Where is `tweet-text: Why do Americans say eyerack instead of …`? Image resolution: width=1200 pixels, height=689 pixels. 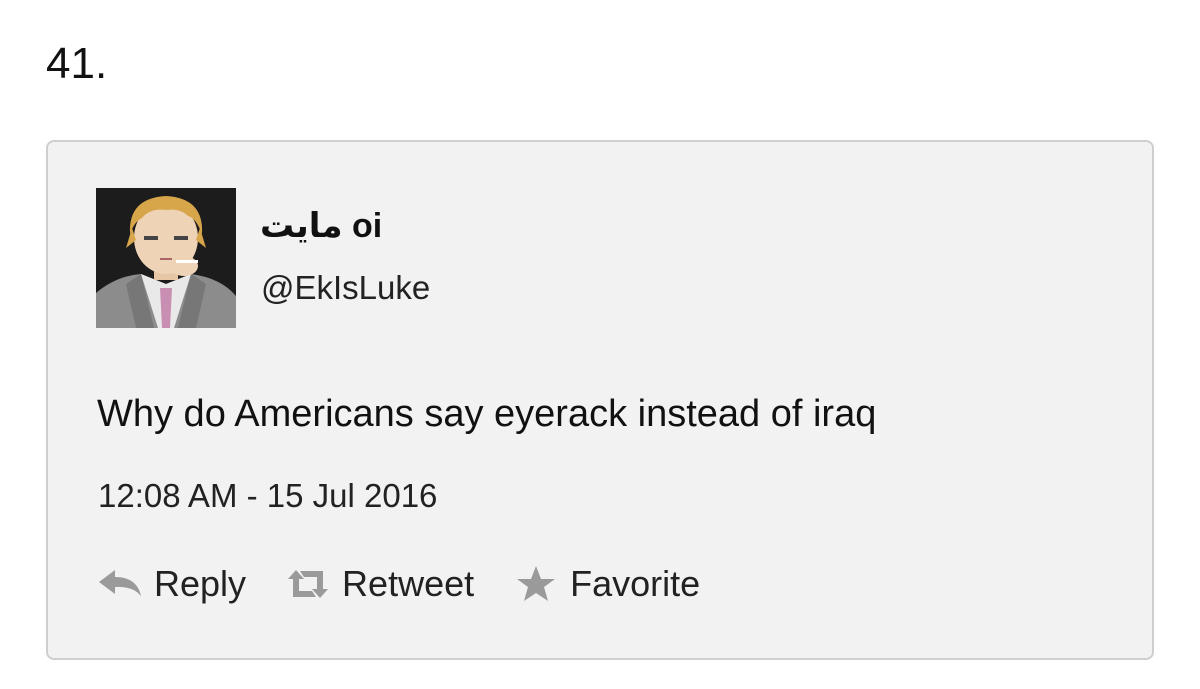 tweet-text: Why do Americans say eyerack instead of … is located at coordinates (487, 414).